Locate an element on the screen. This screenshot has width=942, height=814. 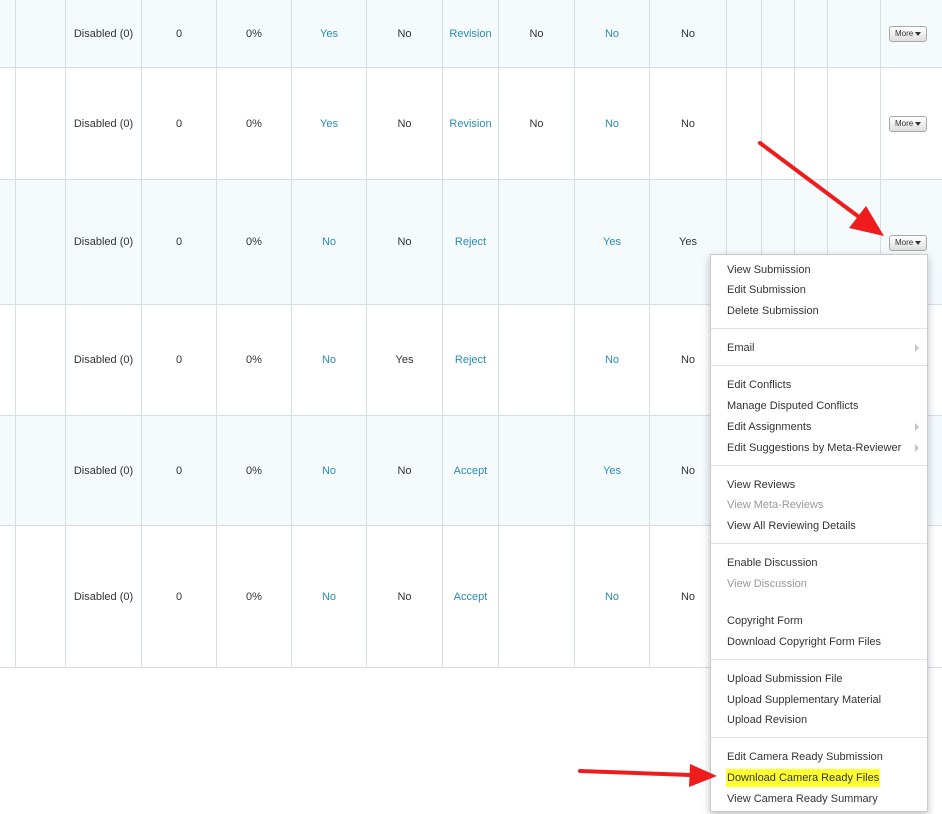
menu-item-edit-assignments: Edit Assignments is located at coordinates (769, 427).